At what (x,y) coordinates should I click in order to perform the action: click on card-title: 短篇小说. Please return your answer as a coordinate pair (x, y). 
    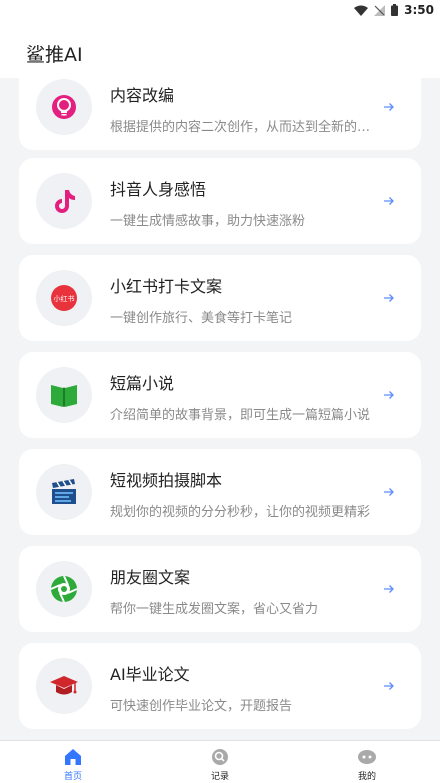
    Looking at the image, I should click on (142, 383).